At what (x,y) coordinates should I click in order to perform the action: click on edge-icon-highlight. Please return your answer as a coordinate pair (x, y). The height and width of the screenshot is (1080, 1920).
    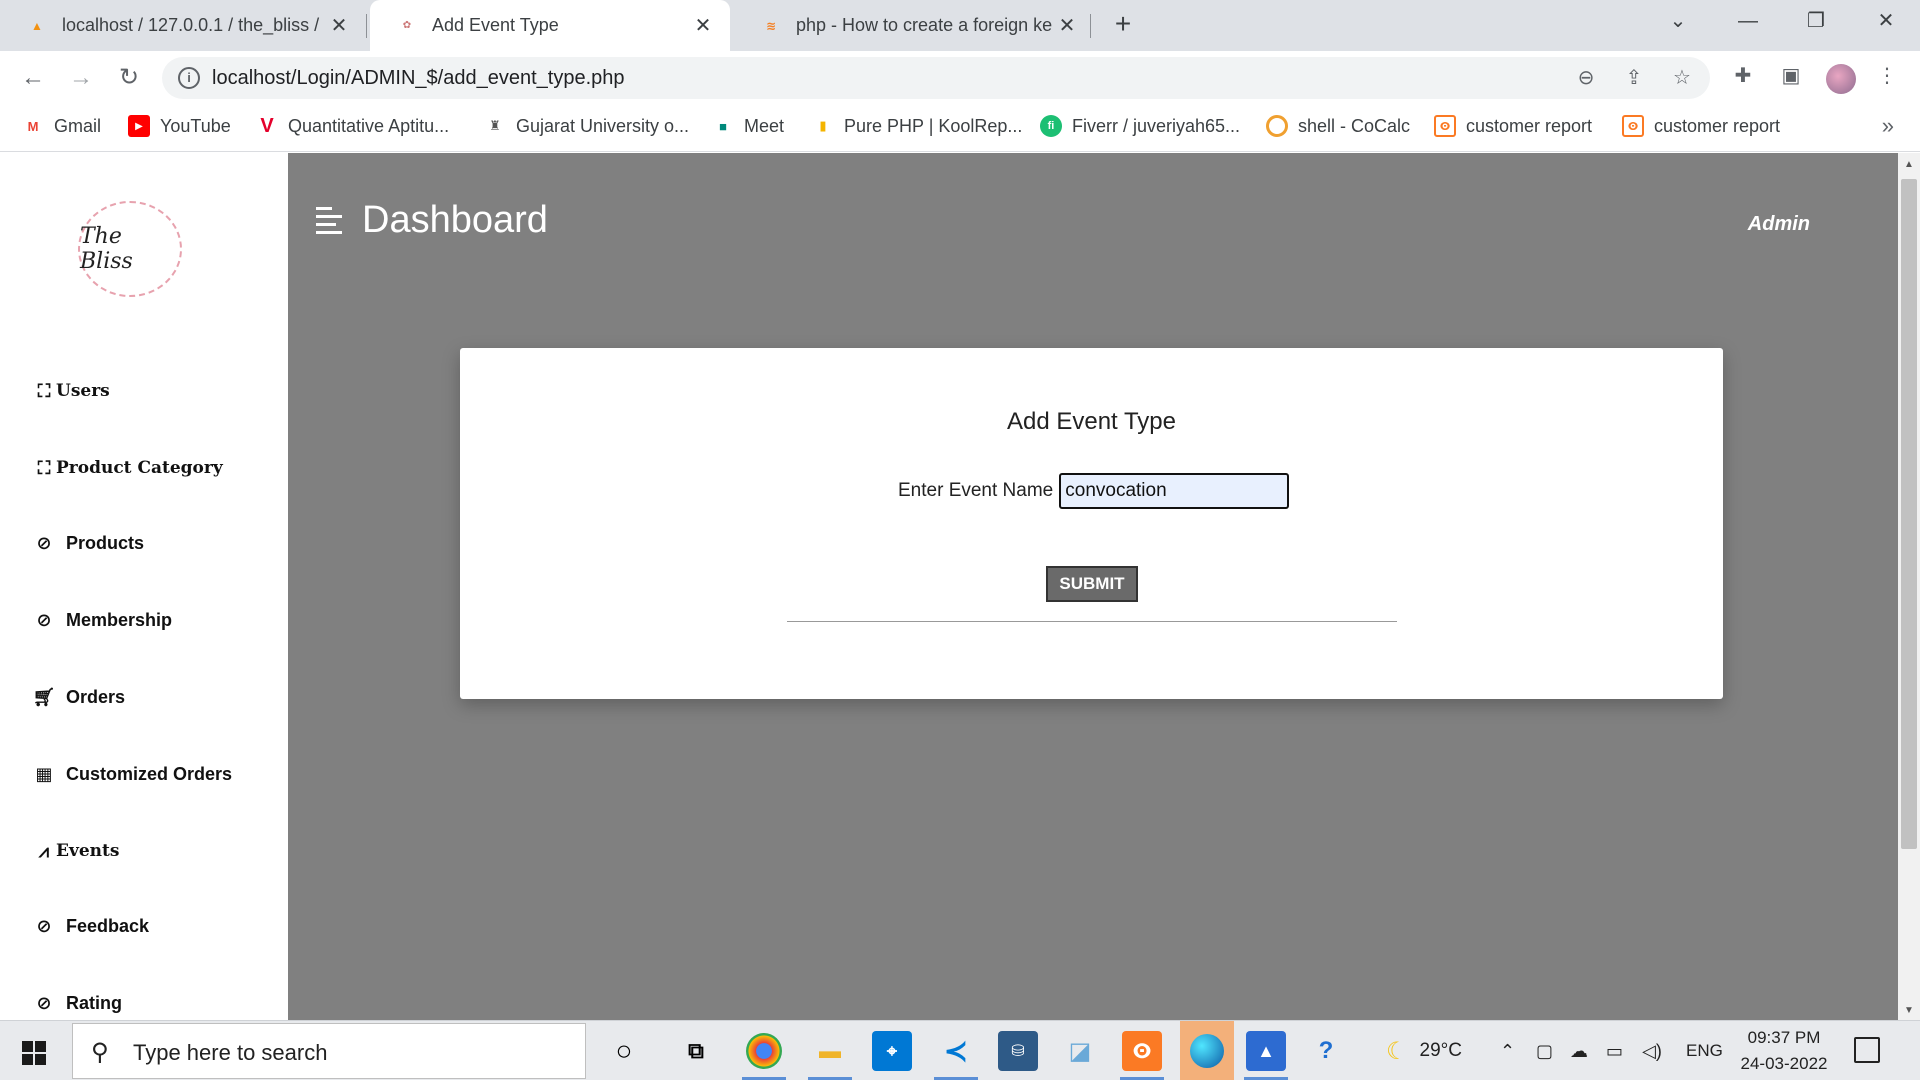
    Looking at the image, I should click on (1207, 1050).